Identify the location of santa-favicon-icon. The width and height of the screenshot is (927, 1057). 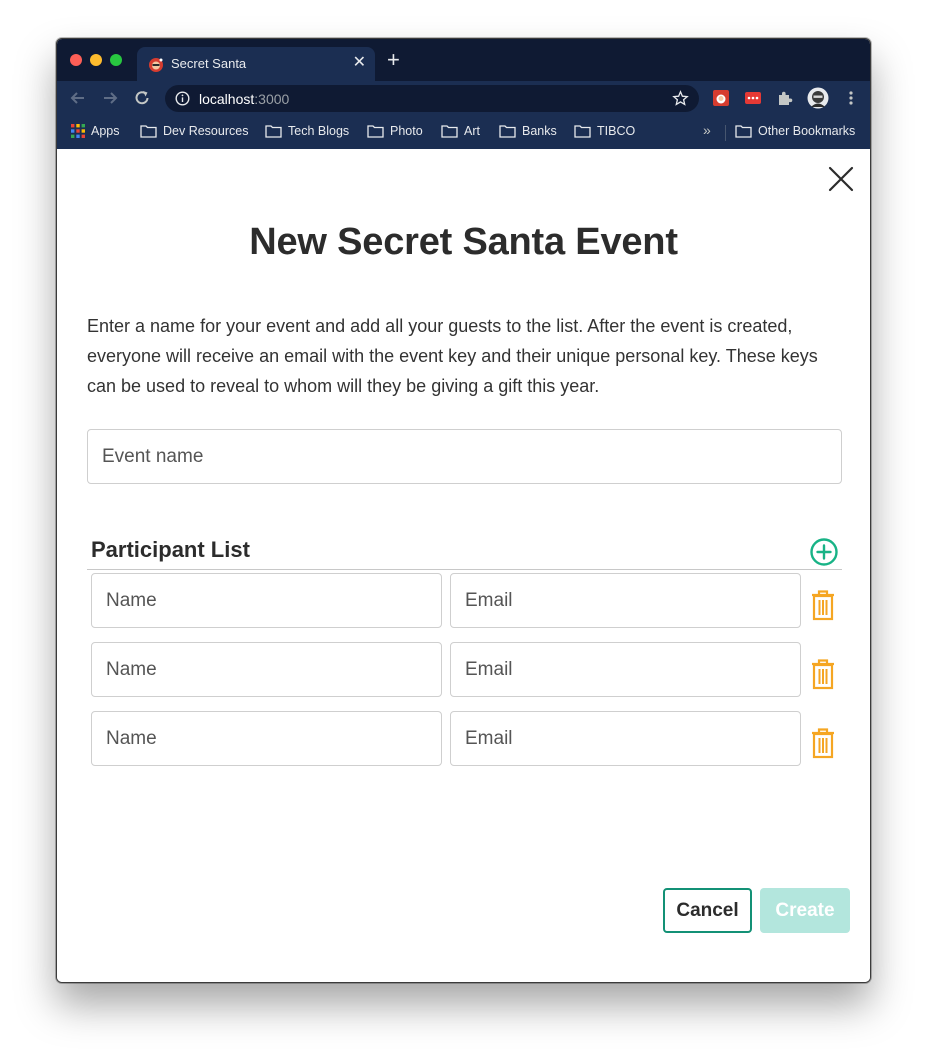
(156, 65).